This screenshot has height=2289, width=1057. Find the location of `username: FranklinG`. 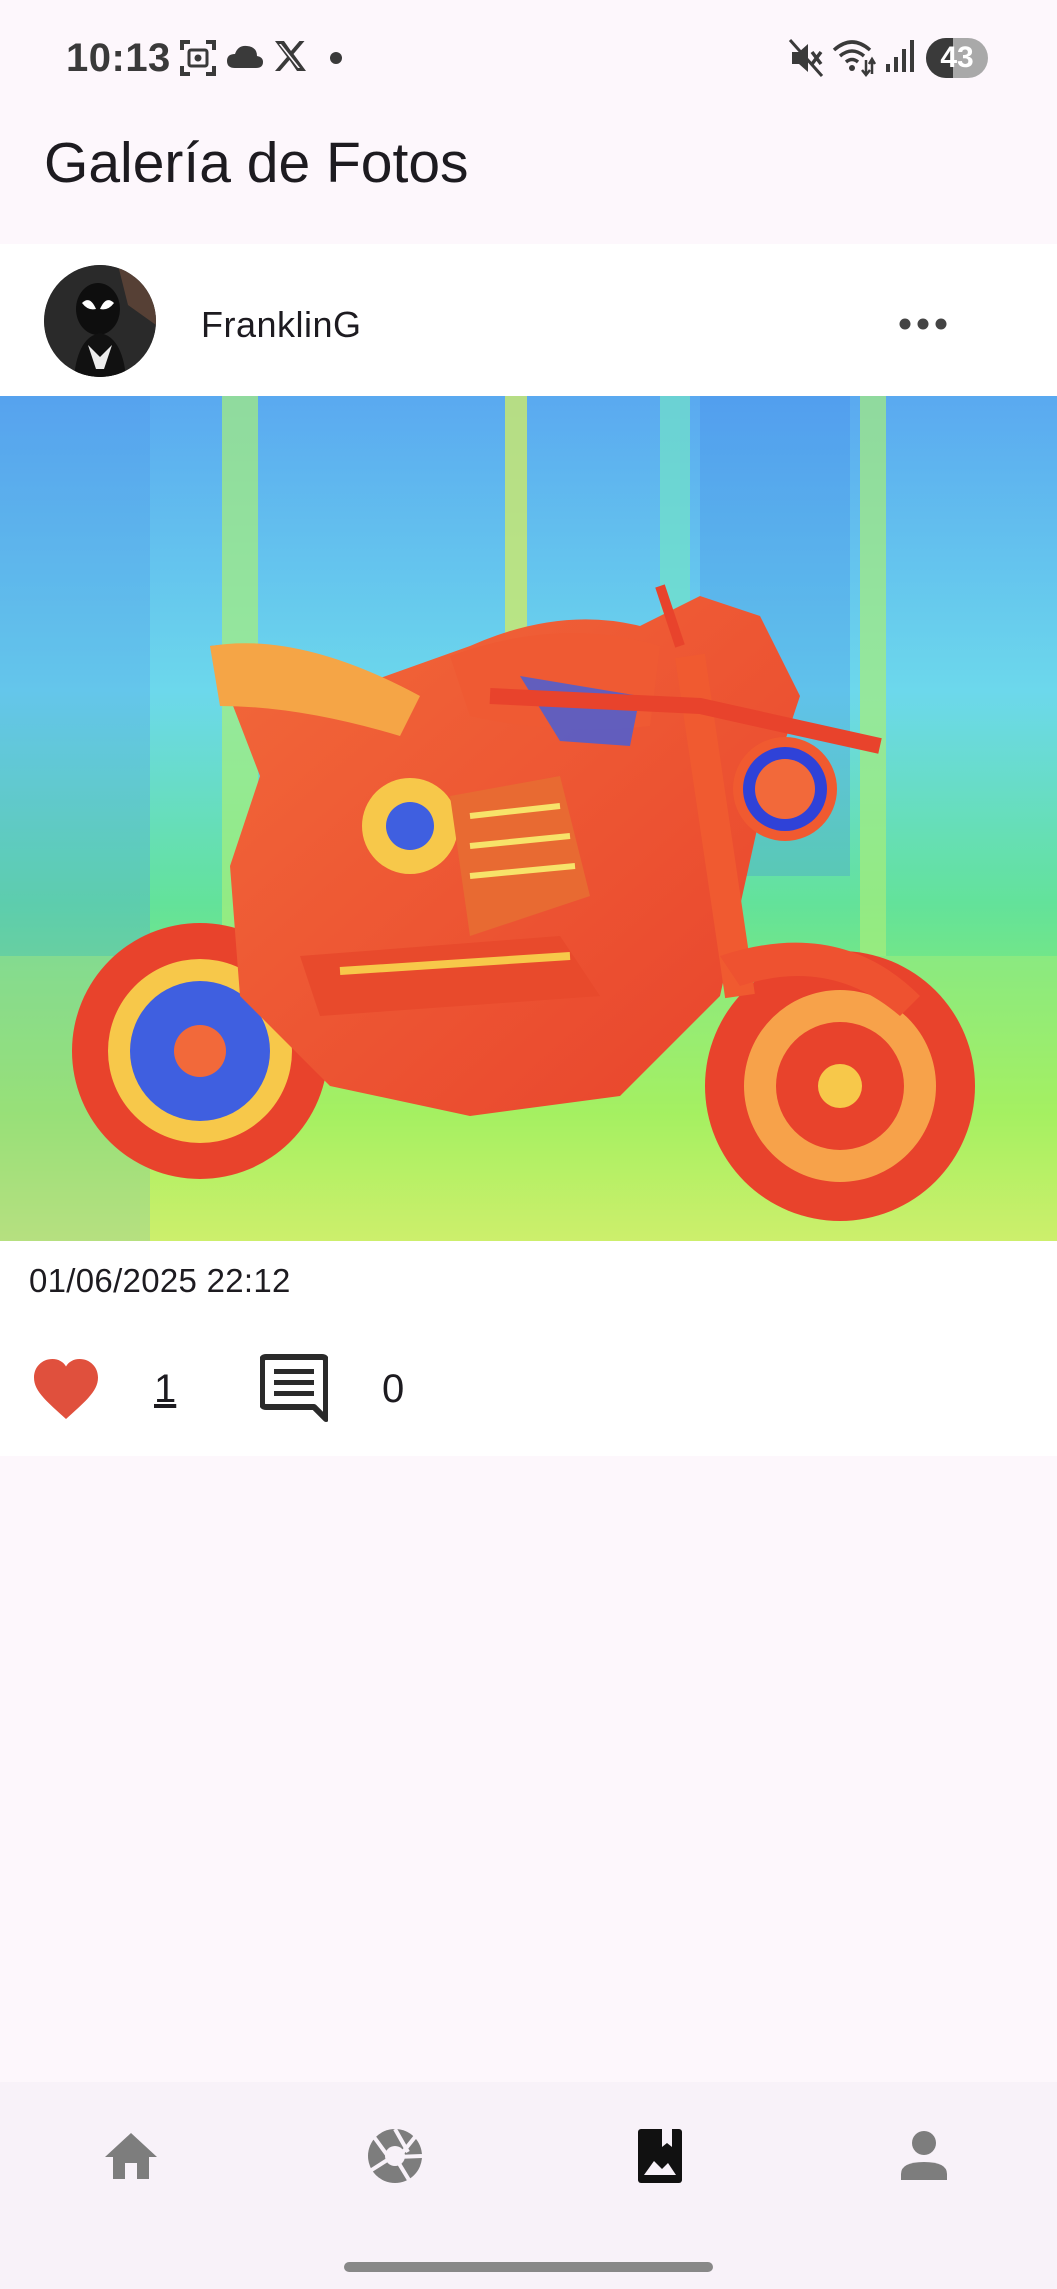

username: FranklinG is located at coordinates (281, 325).